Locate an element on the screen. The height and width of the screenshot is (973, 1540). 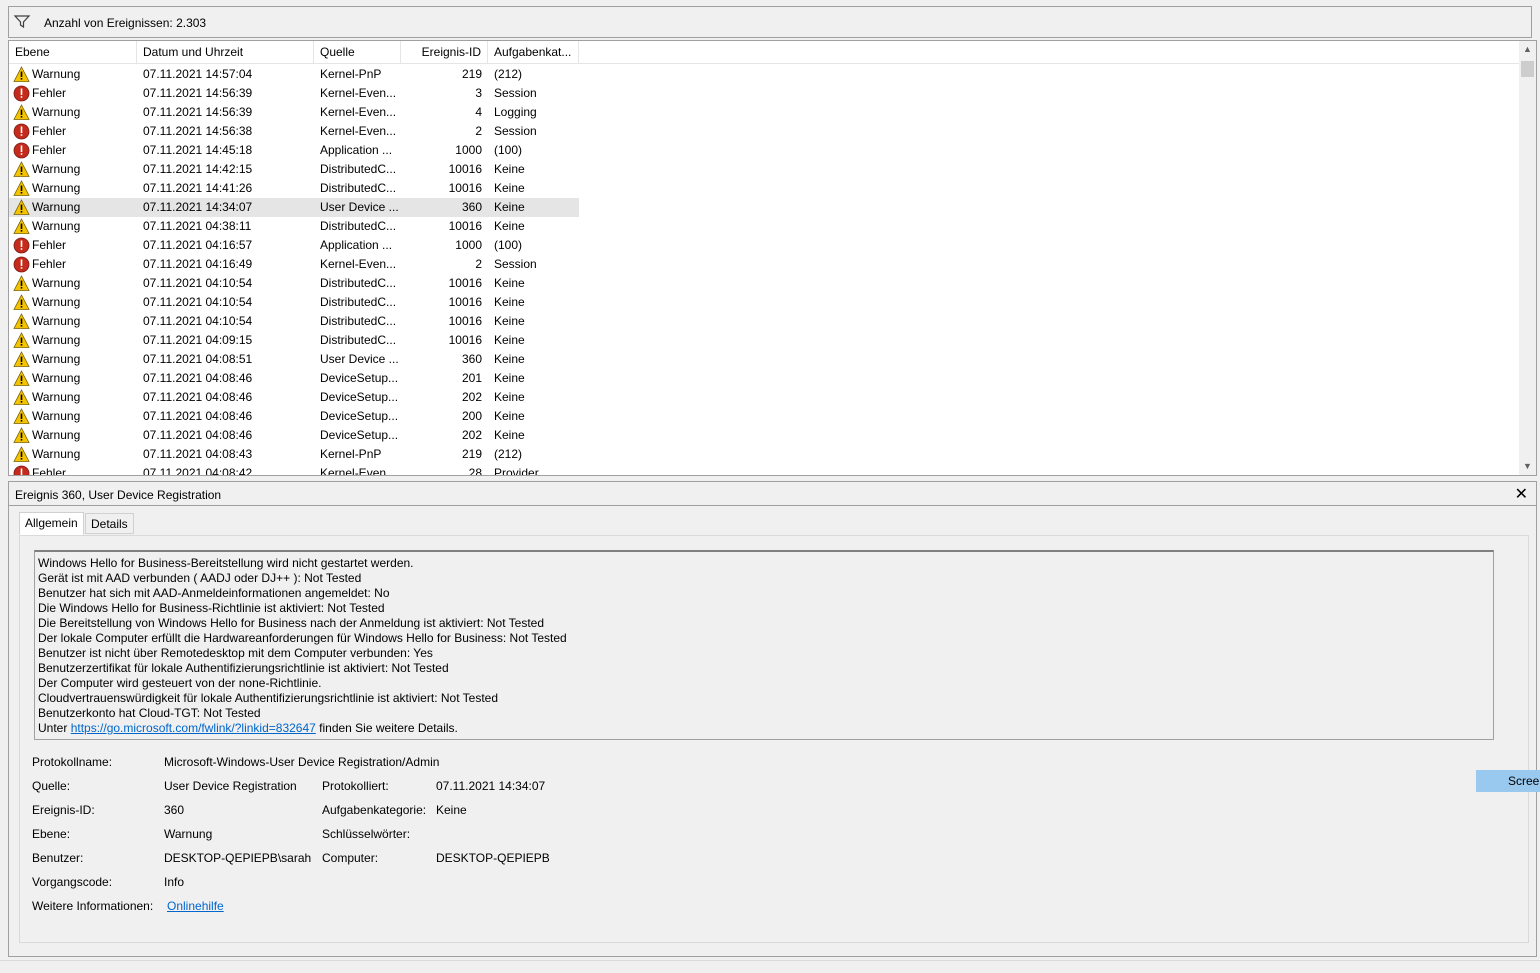
column-event-id: Ereignis-ID is located at coordinates (444, 52).